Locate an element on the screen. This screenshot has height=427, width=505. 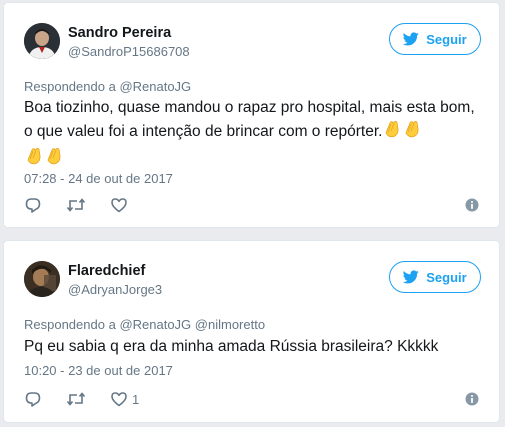
like-button: 1 is located at coordinates (124, 399).